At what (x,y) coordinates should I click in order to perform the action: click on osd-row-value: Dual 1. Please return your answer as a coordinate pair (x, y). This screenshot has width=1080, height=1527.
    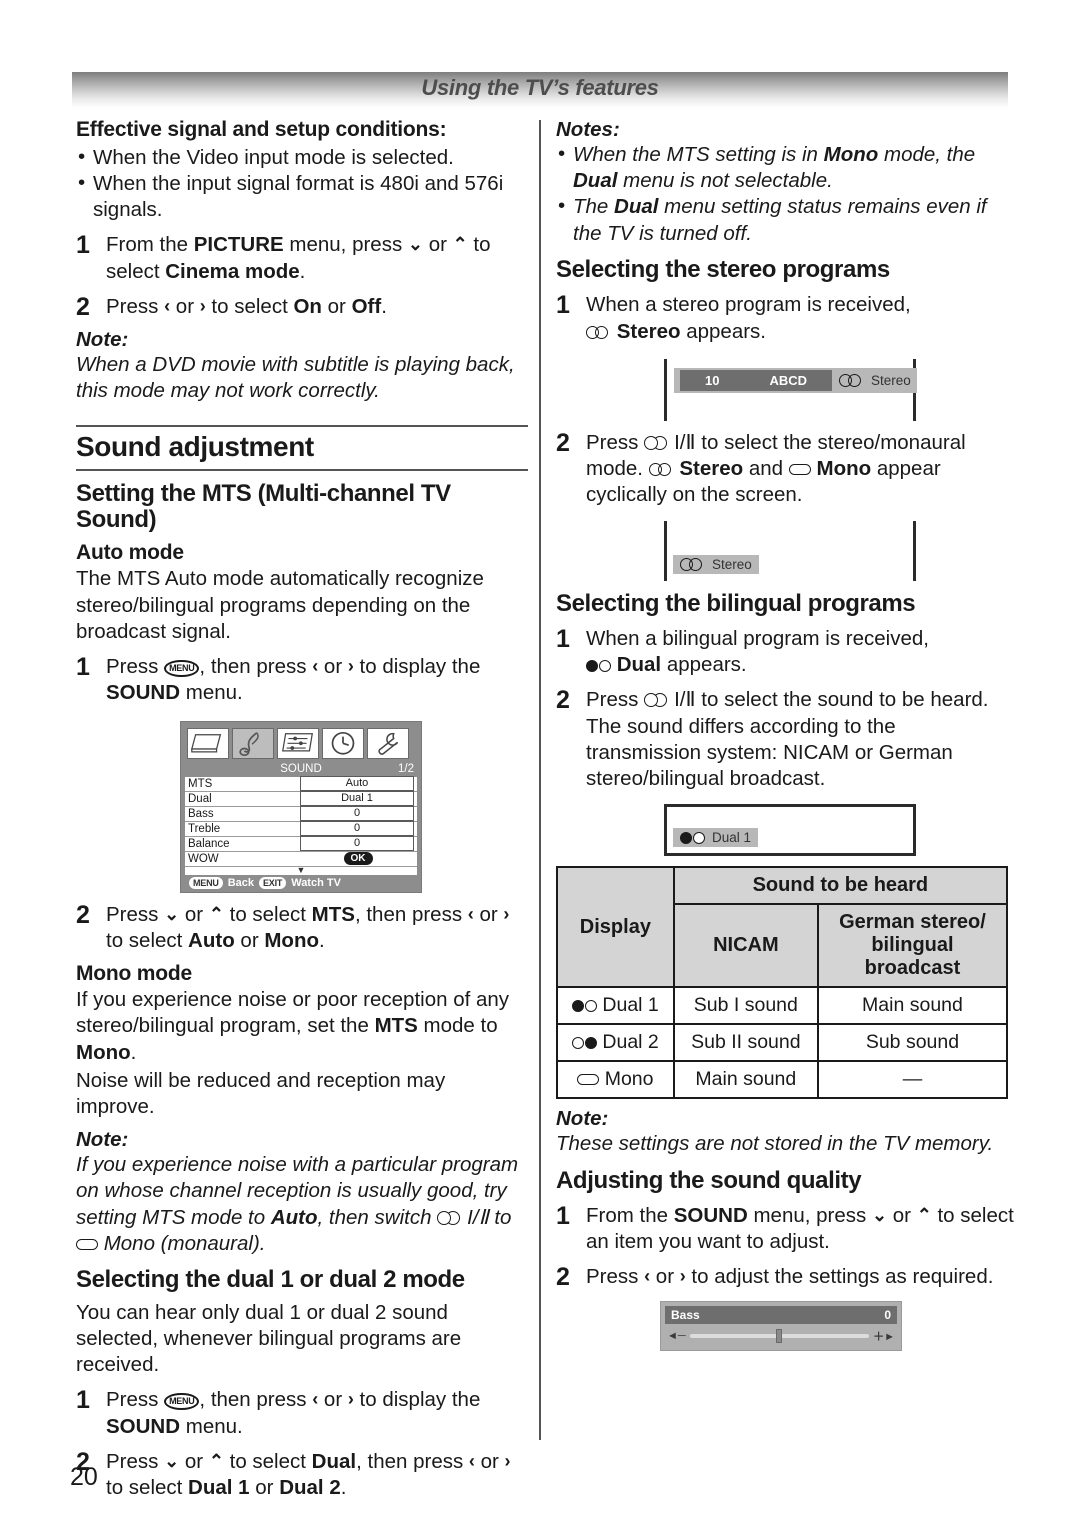
    Looking at the image, I should click on (357, 799).